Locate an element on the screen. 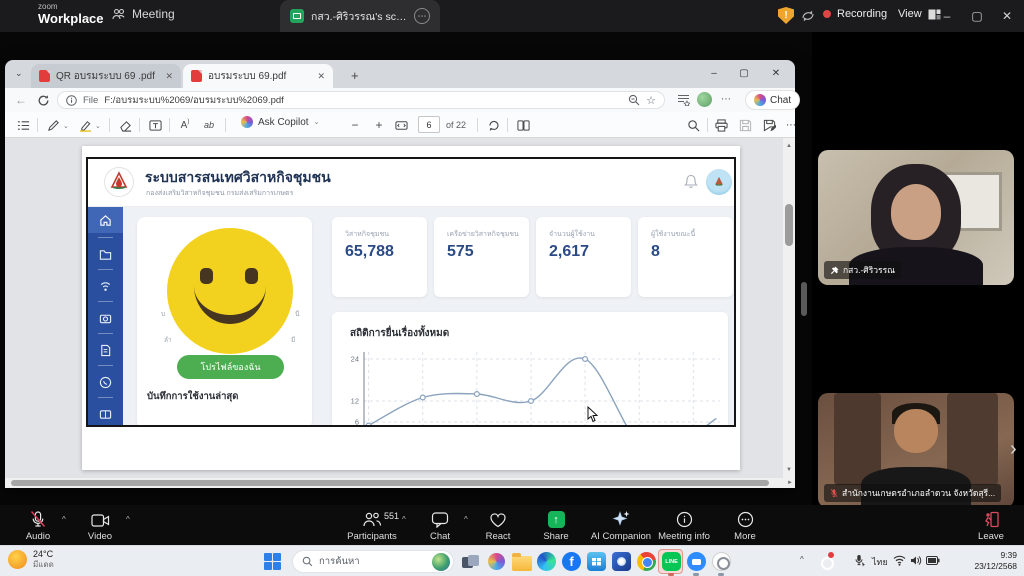  security-shield-icon: ! is located at coordinates (786, 15).